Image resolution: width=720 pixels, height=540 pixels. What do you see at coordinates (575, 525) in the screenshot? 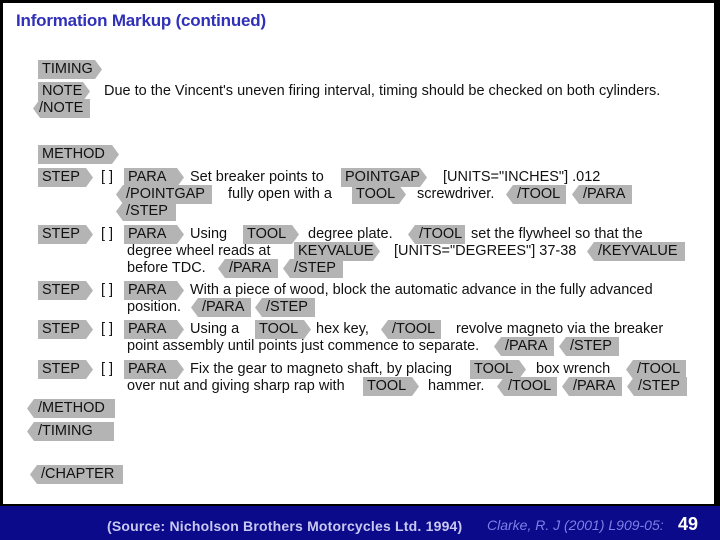
I see `author-citation: Clarke, R. J (2001) L909-05:` at bounding box center [575, 525].